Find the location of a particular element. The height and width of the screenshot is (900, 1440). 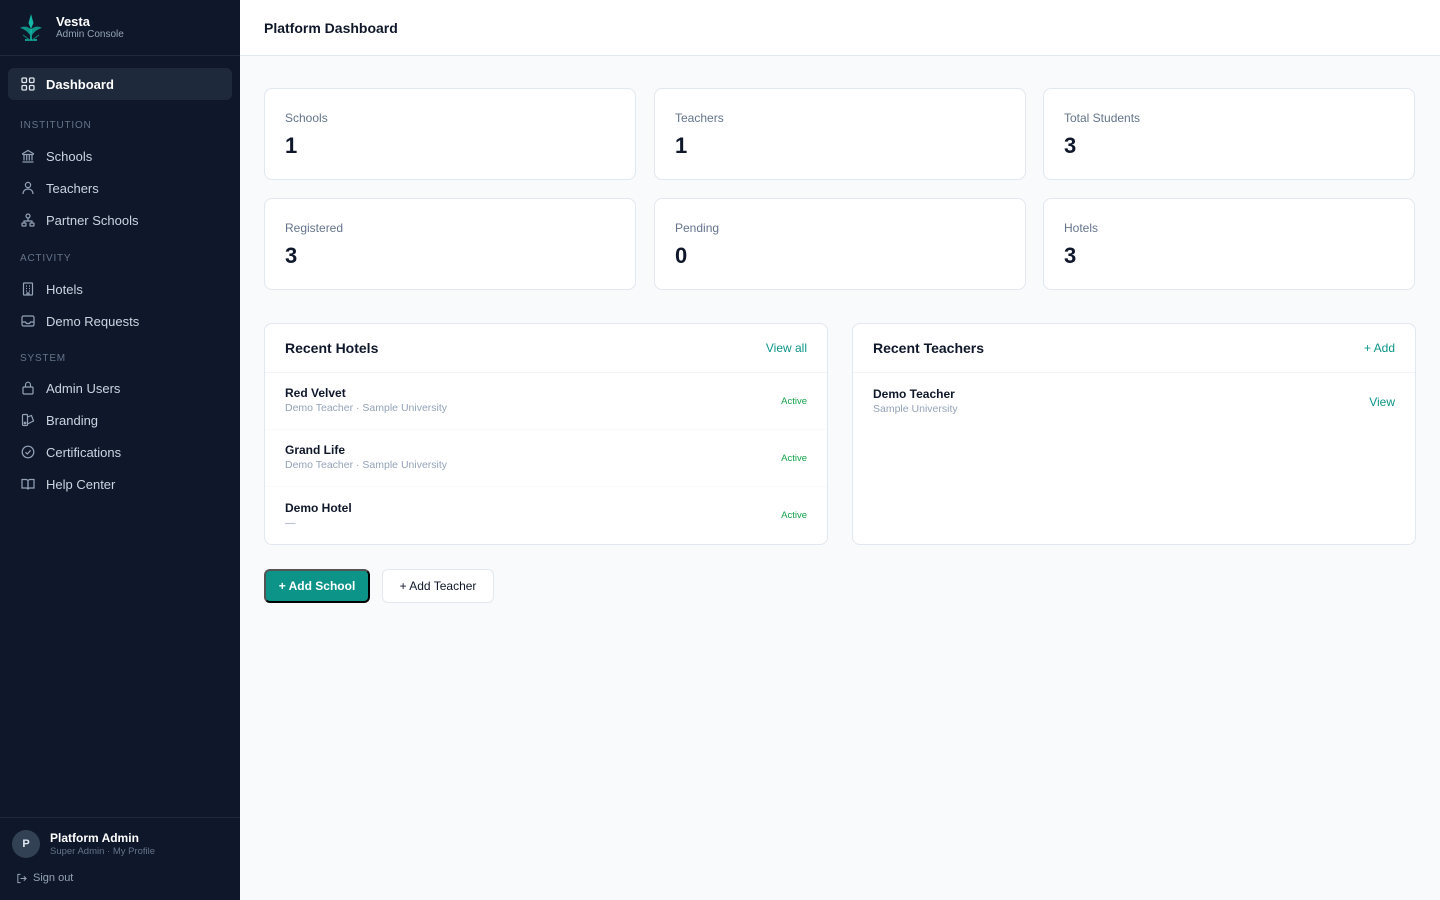

hotel-meta: — is located at coordinates (290, 522).